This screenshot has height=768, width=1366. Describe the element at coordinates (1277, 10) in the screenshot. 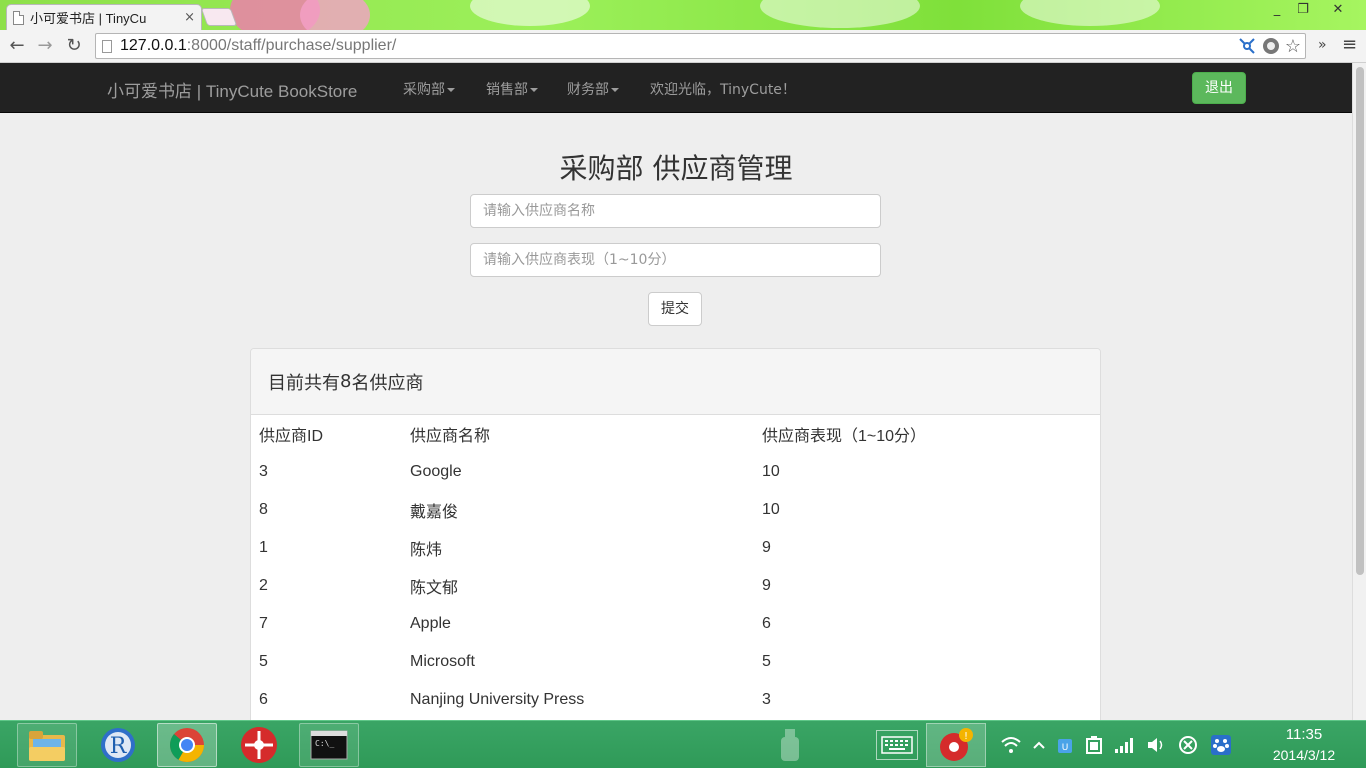

I see `minimize-icon: _` at that location.